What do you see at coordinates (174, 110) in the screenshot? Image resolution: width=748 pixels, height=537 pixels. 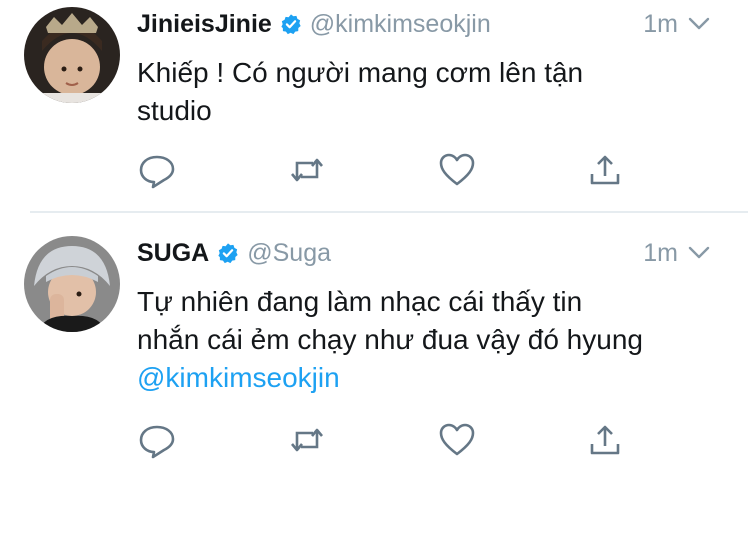 I see `tweet-text-line: studio` at bounding box center [174, 110].